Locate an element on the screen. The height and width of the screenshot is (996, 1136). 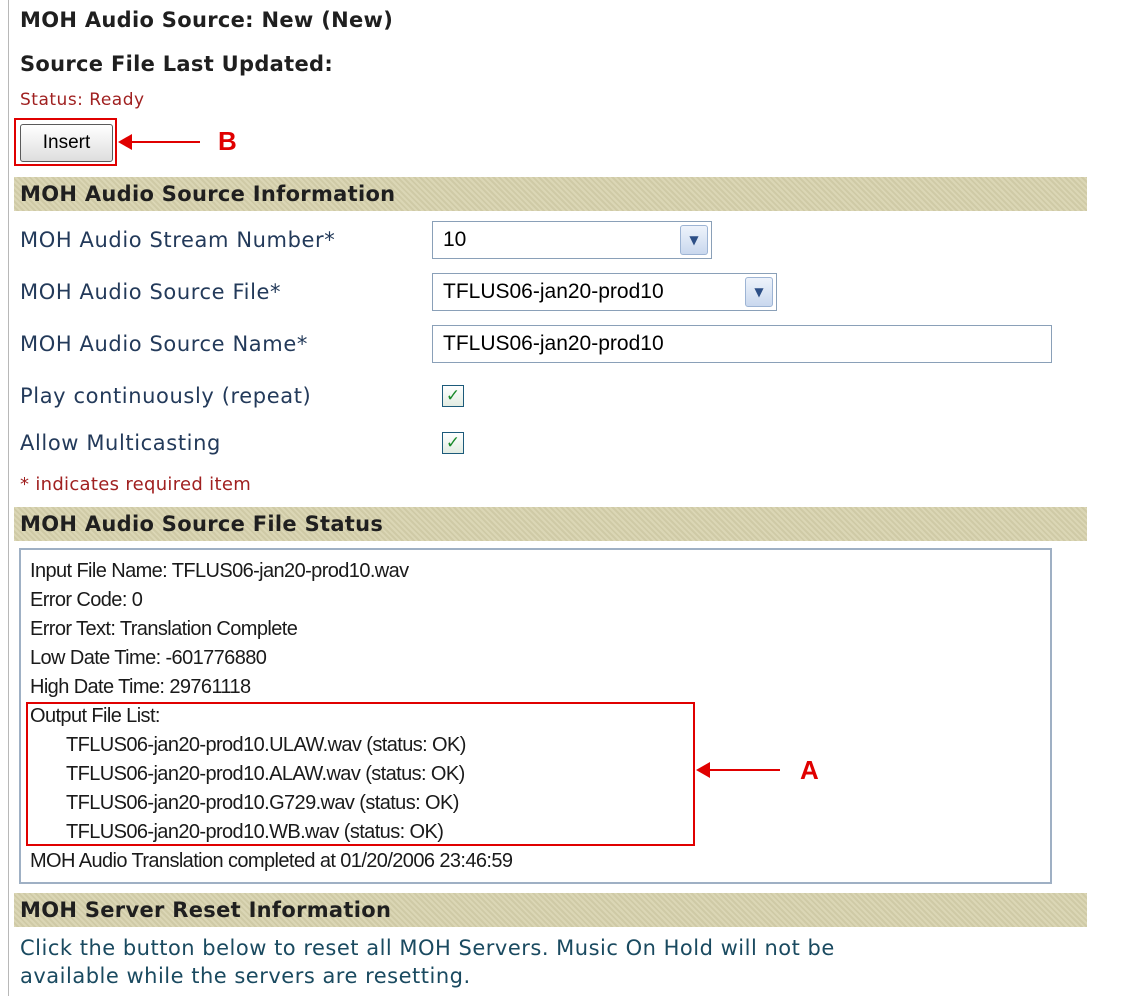
play-continuously-checkbox: ✓ is located at coordinates (453, 396).